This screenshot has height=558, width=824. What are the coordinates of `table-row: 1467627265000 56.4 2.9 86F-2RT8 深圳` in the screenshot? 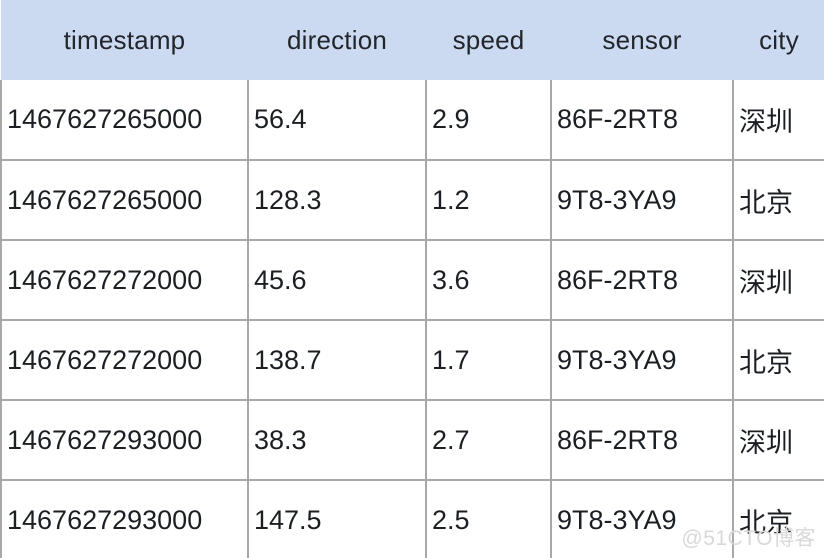 It's located at (412, 120).